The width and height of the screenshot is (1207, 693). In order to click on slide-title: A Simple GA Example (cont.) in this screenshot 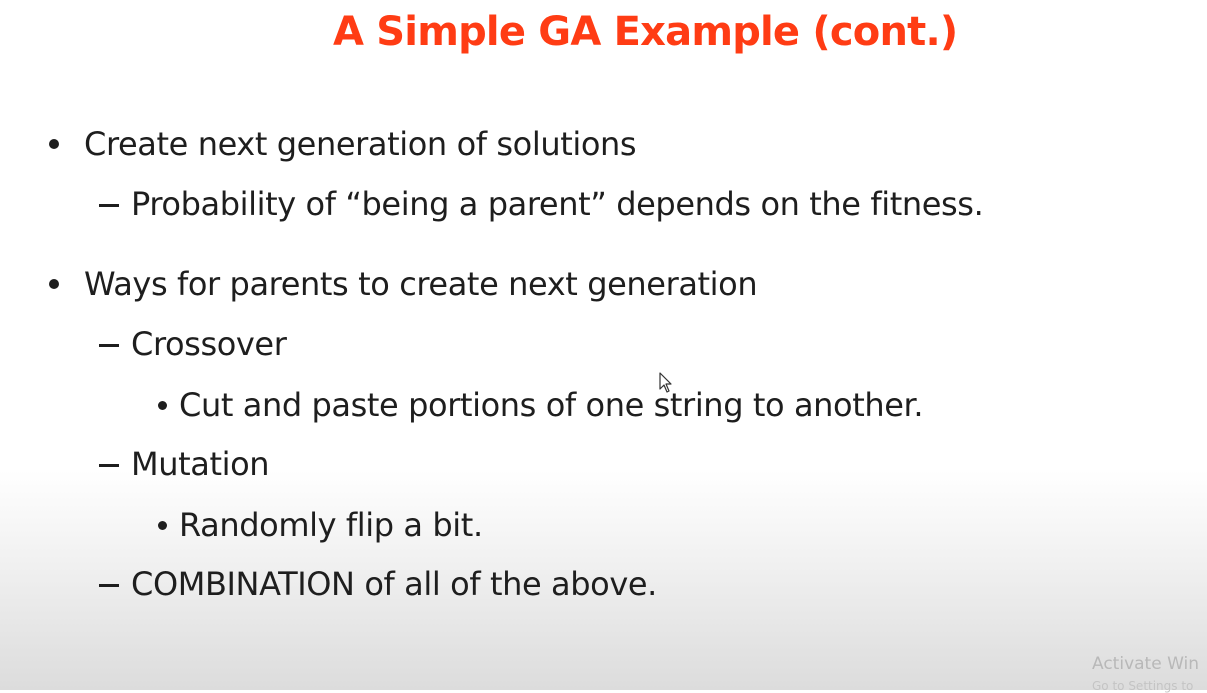, I will do `click(645, 32)`.